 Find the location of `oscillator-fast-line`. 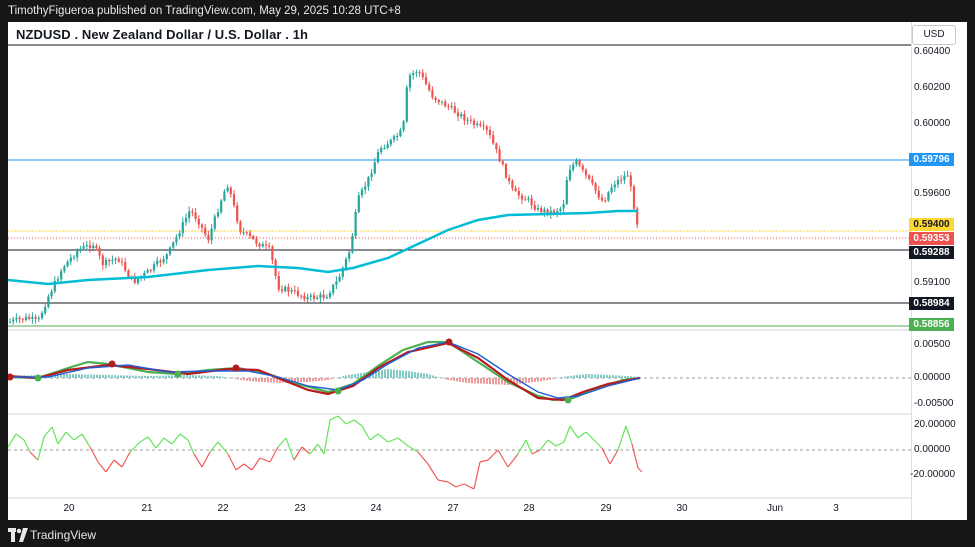

oscillator-fast-line is located at coordinates (324, 371).